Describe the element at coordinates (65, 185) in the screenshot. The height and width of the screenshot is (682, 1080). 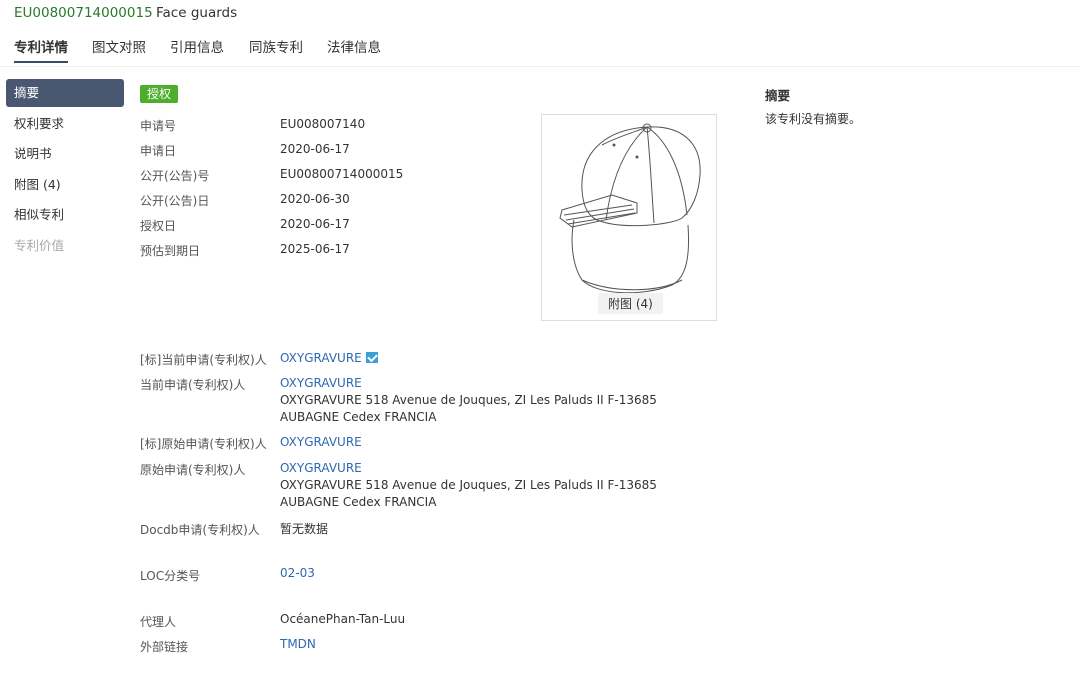
I see `sidebar-item-figures: 附图 (4)` at that location.